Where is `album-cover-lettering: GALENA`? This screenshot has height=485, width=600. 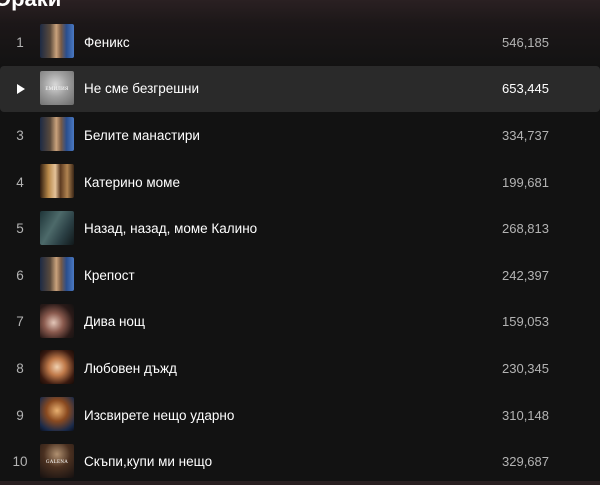 album-cover-lettering: GALENA is located at coordinates (57, 462).